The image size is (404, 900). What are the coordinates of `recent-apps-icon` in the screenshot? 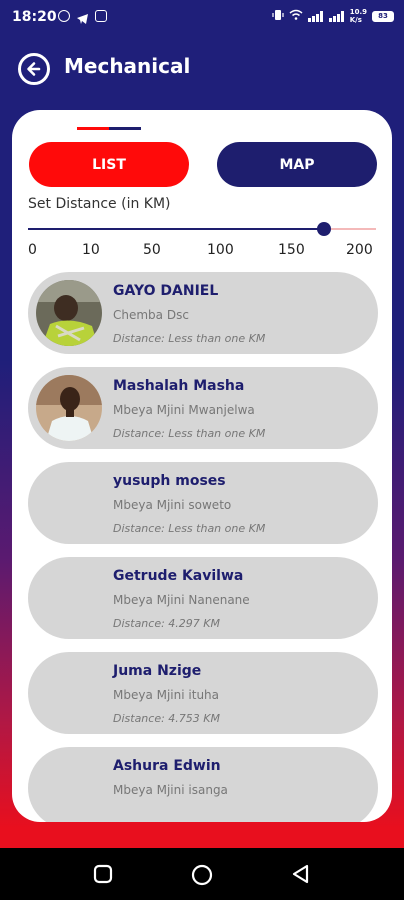 It's located at (103, 876).